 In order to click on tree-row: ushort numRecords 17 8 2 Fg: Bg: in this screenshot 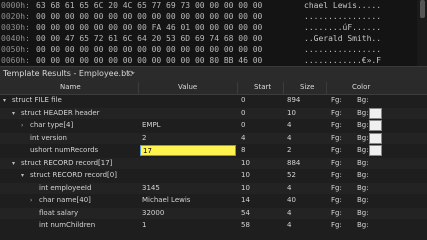, I will do `click(213, 150)`.